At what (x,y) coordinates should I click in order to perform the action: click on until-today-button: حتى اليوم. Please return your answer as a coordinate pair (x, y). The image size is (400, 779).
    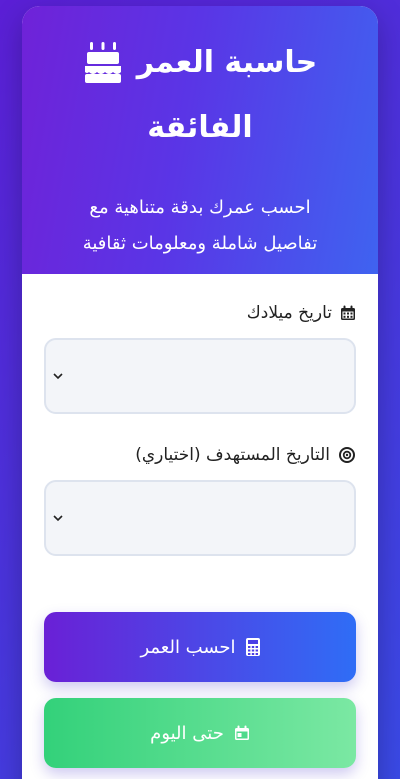
    Looking at the image, I should click on (200, 733).